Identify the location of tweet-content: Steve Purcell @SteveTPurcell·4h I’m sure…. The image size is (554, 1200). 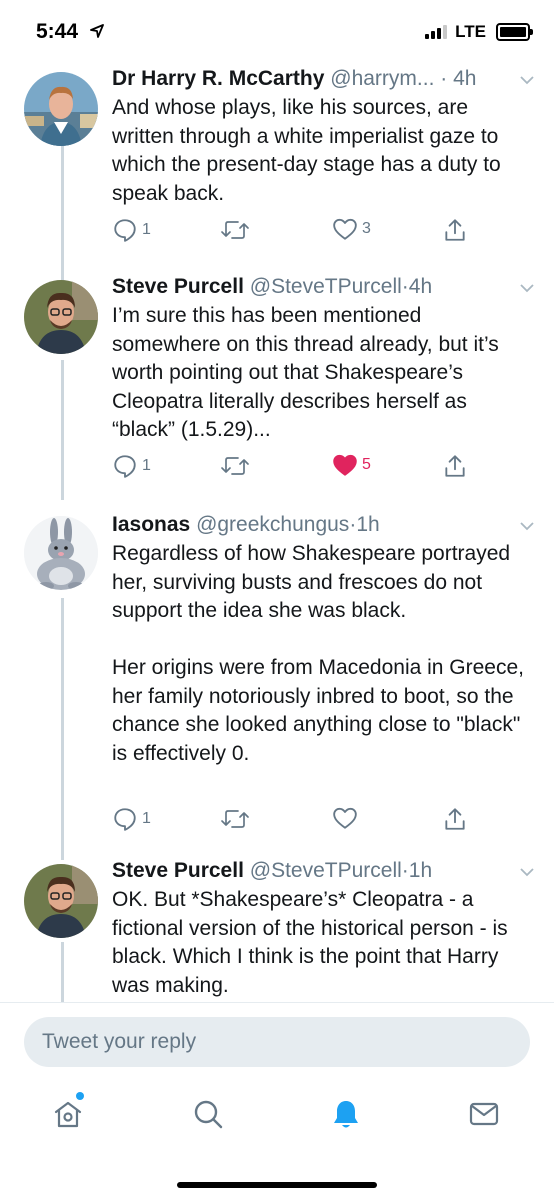
(322, 359).